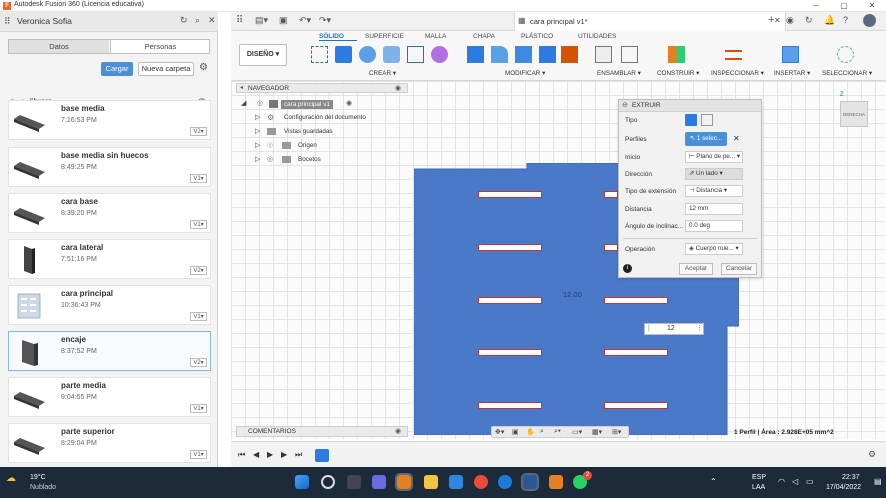 The image size is (886, 498). I want to click on previous-step-icon: ◀, so click(256, 454).